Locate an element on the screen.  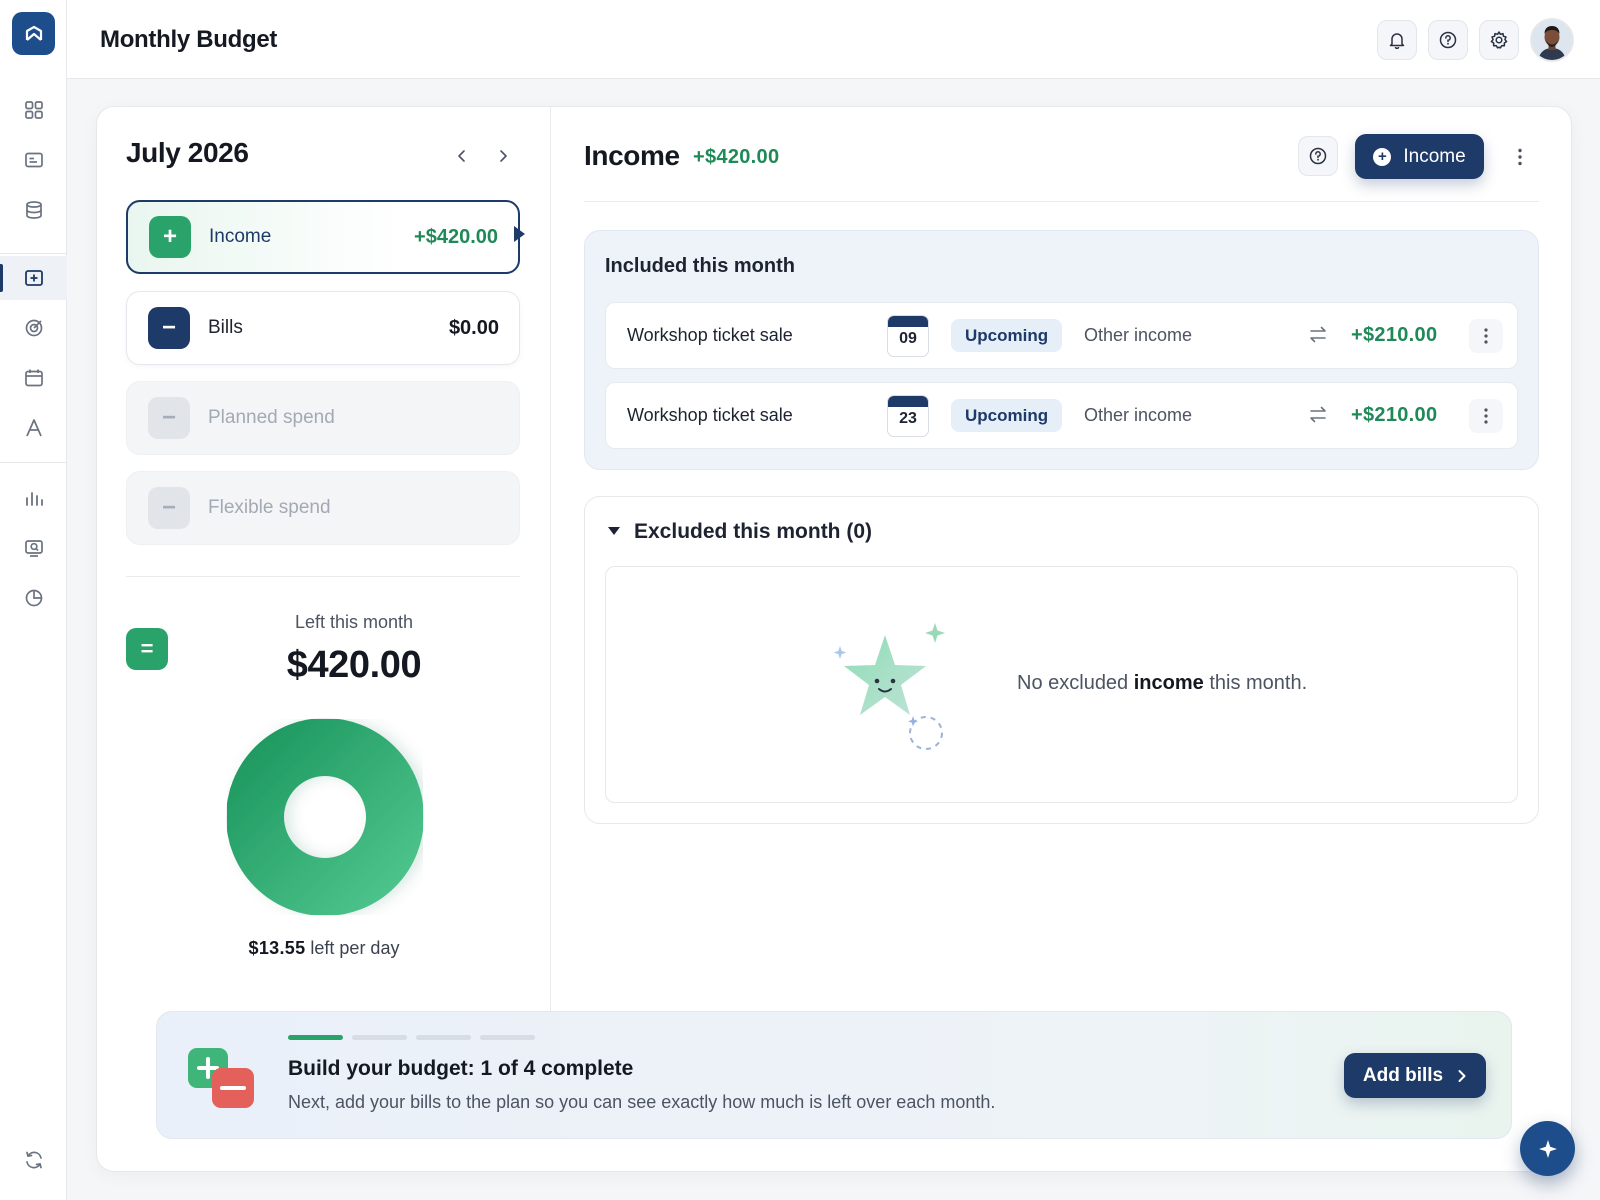
panel-total: +$420.00 is located at coordinates (736, 157).